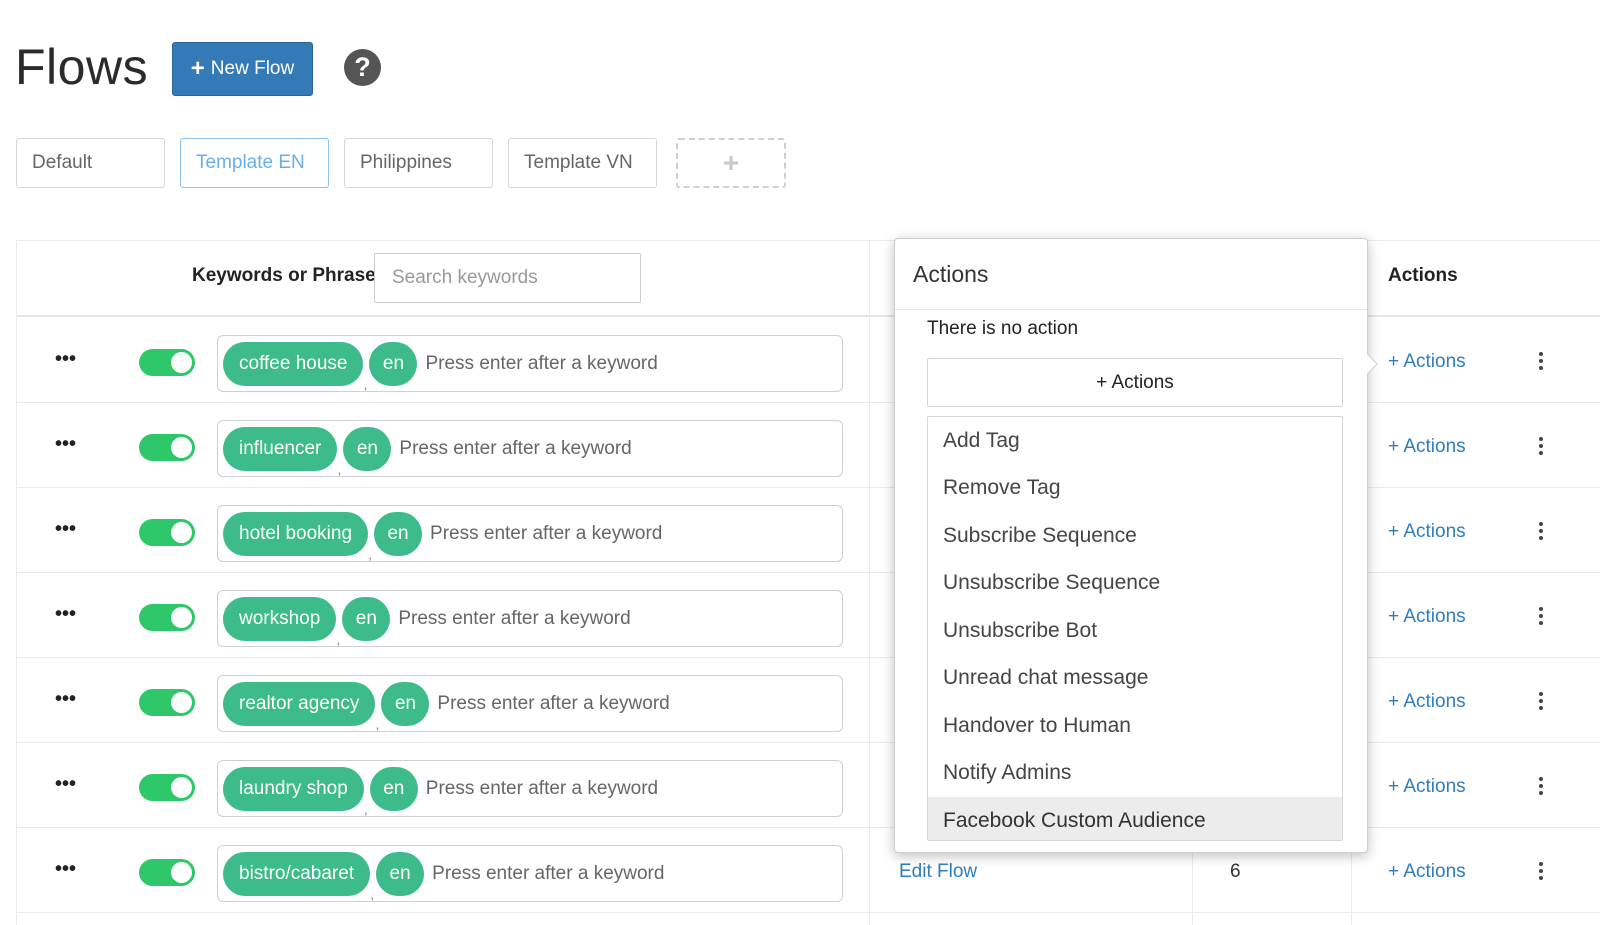 This screenshot has width=1600, height=925. I want to click on actions-column-header: Actions, so click(1423, 275).